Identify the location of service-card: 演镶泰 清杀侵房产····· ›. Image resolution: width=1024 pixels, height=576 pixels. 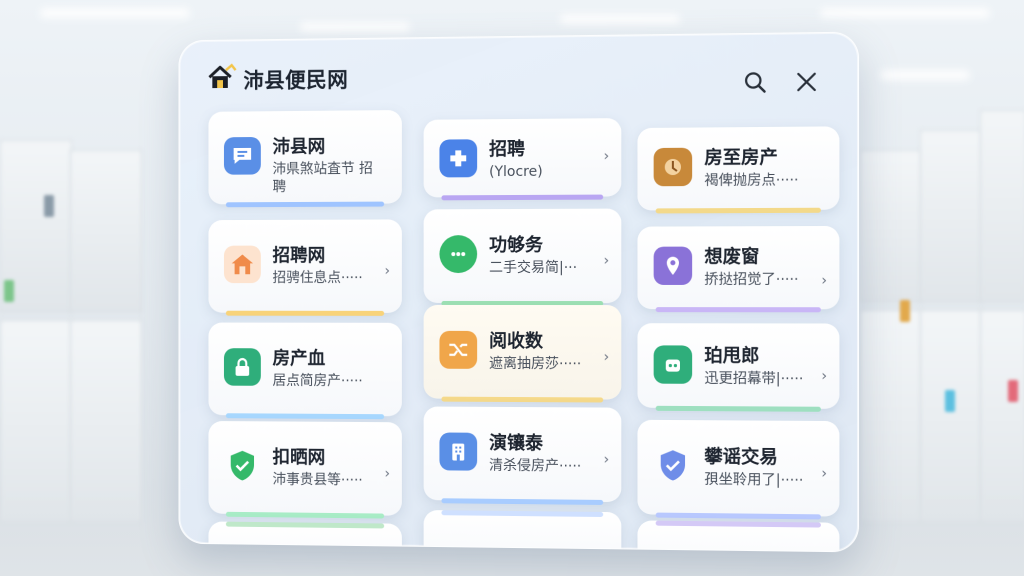
(522, 455).